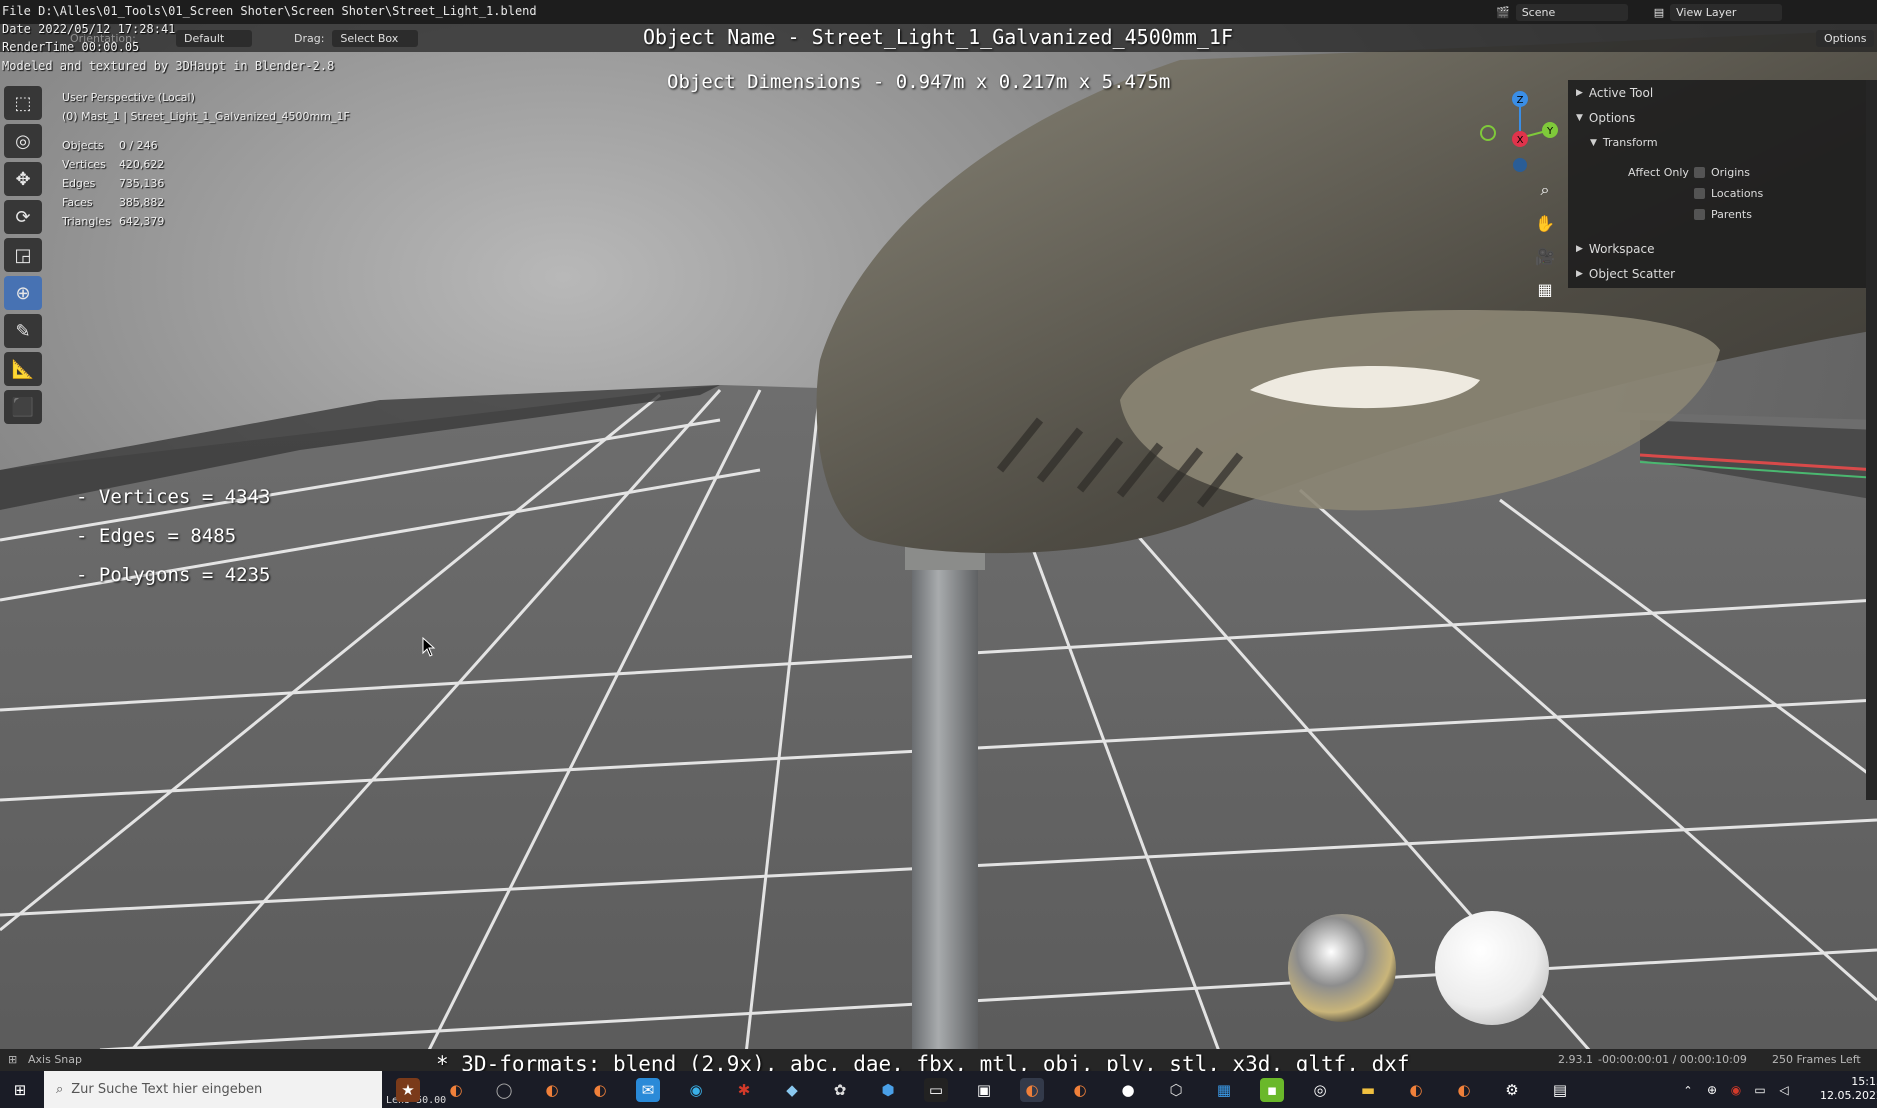 This screenshot has height=1108, width=1877. Describe the element at coordinates (1639, 12) in the screenshot. I see `scene-selector: 🎬 Scene ▤ View Layer` at that location.